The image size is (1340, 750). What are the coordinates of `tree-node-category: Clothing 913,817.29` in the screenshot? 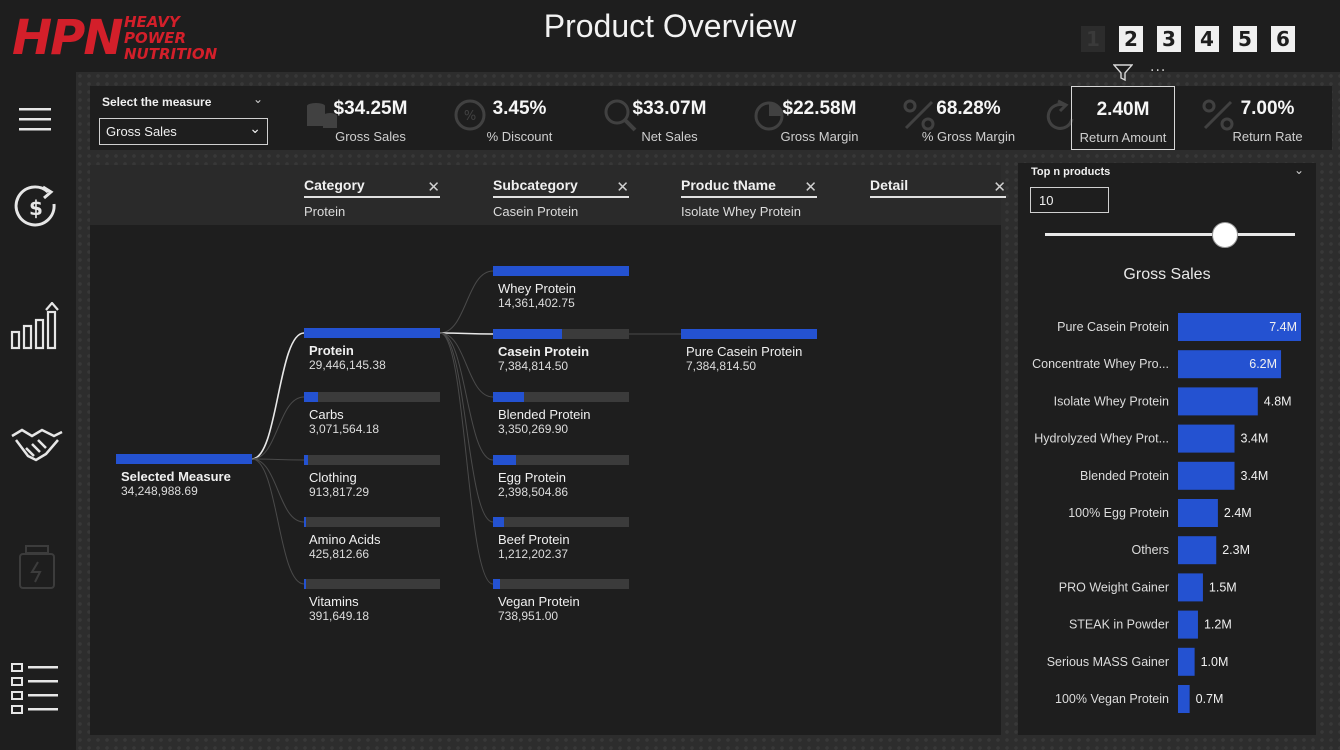 It's located at (372, 477).